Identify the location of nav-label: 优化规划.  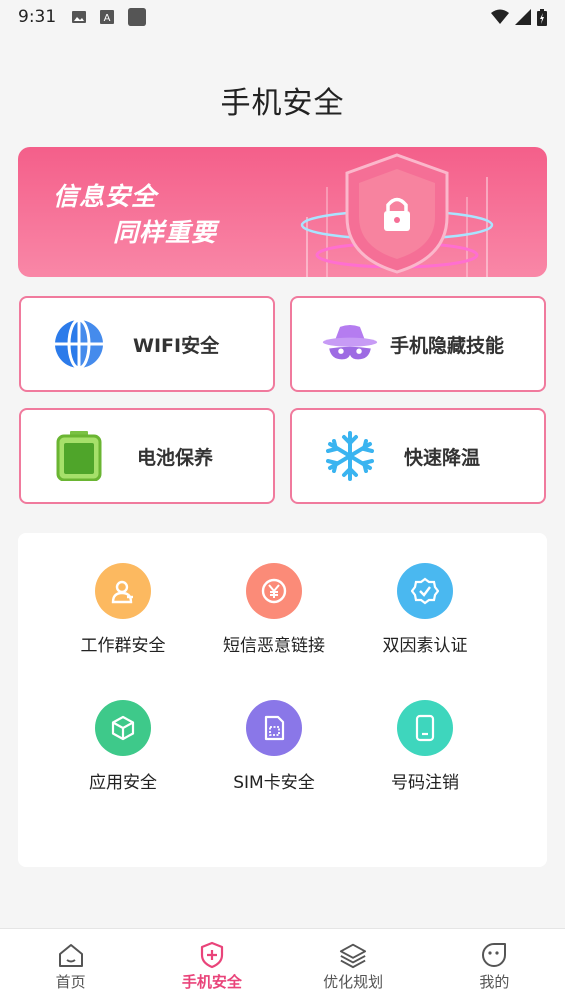
(353, 982).